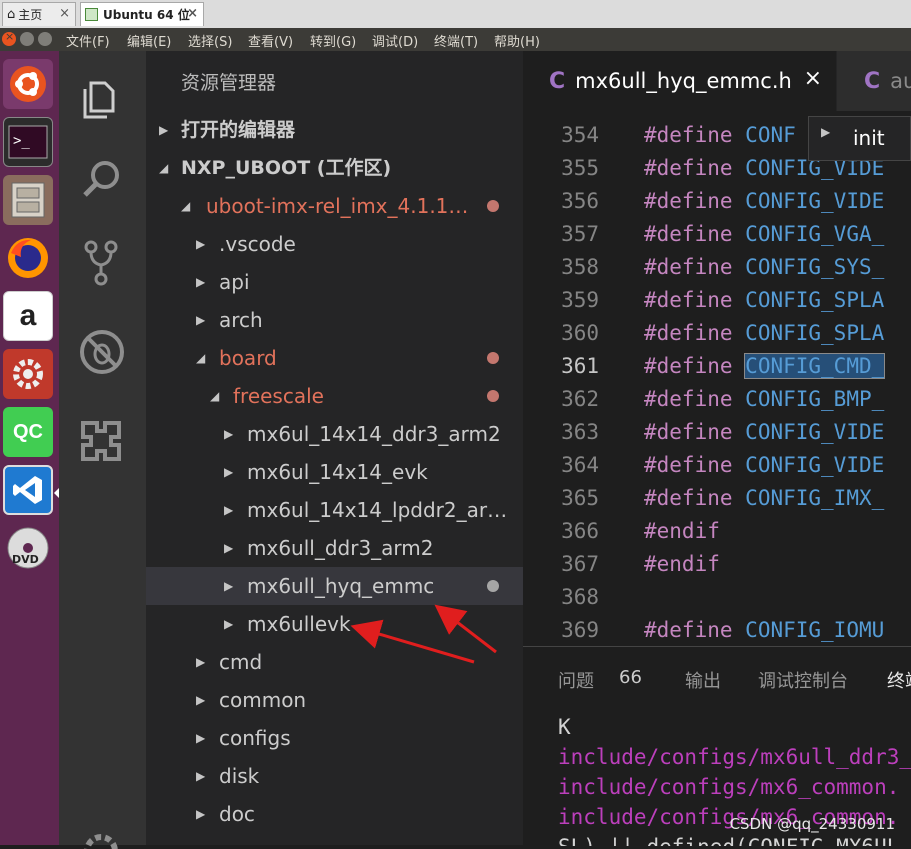  I want to click on arrow-to-mx6ullevk, so click(412, 641).